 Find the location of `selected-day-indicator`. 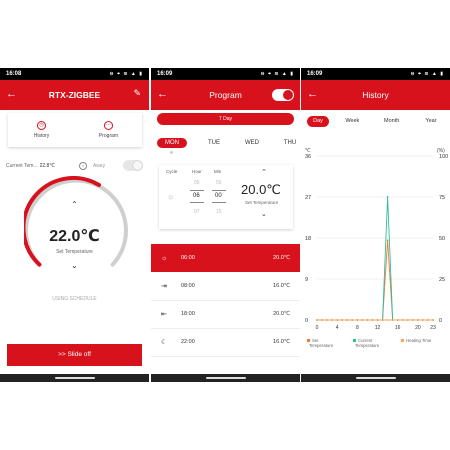

selected-day-indicator is located at coordinates (171, 152).